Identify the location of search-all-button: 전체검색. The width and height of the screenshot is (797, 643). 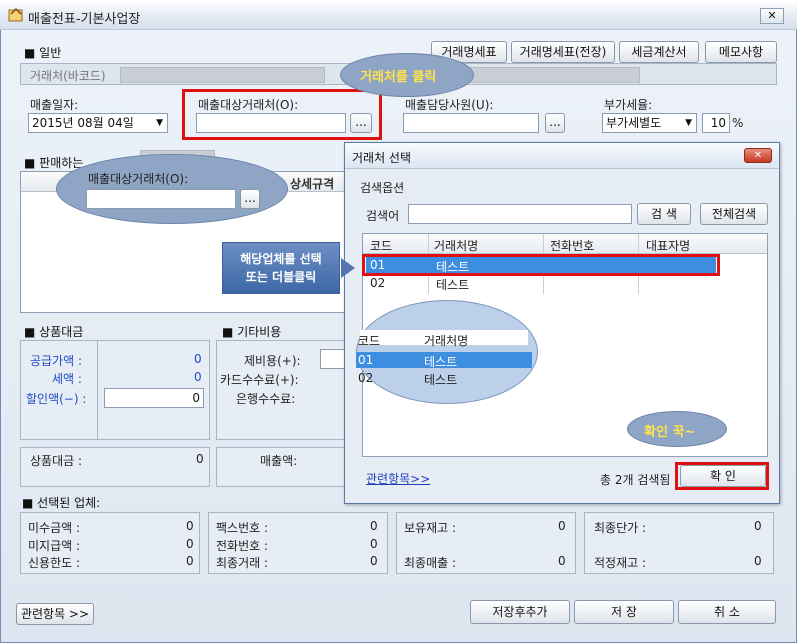
(734, 214).